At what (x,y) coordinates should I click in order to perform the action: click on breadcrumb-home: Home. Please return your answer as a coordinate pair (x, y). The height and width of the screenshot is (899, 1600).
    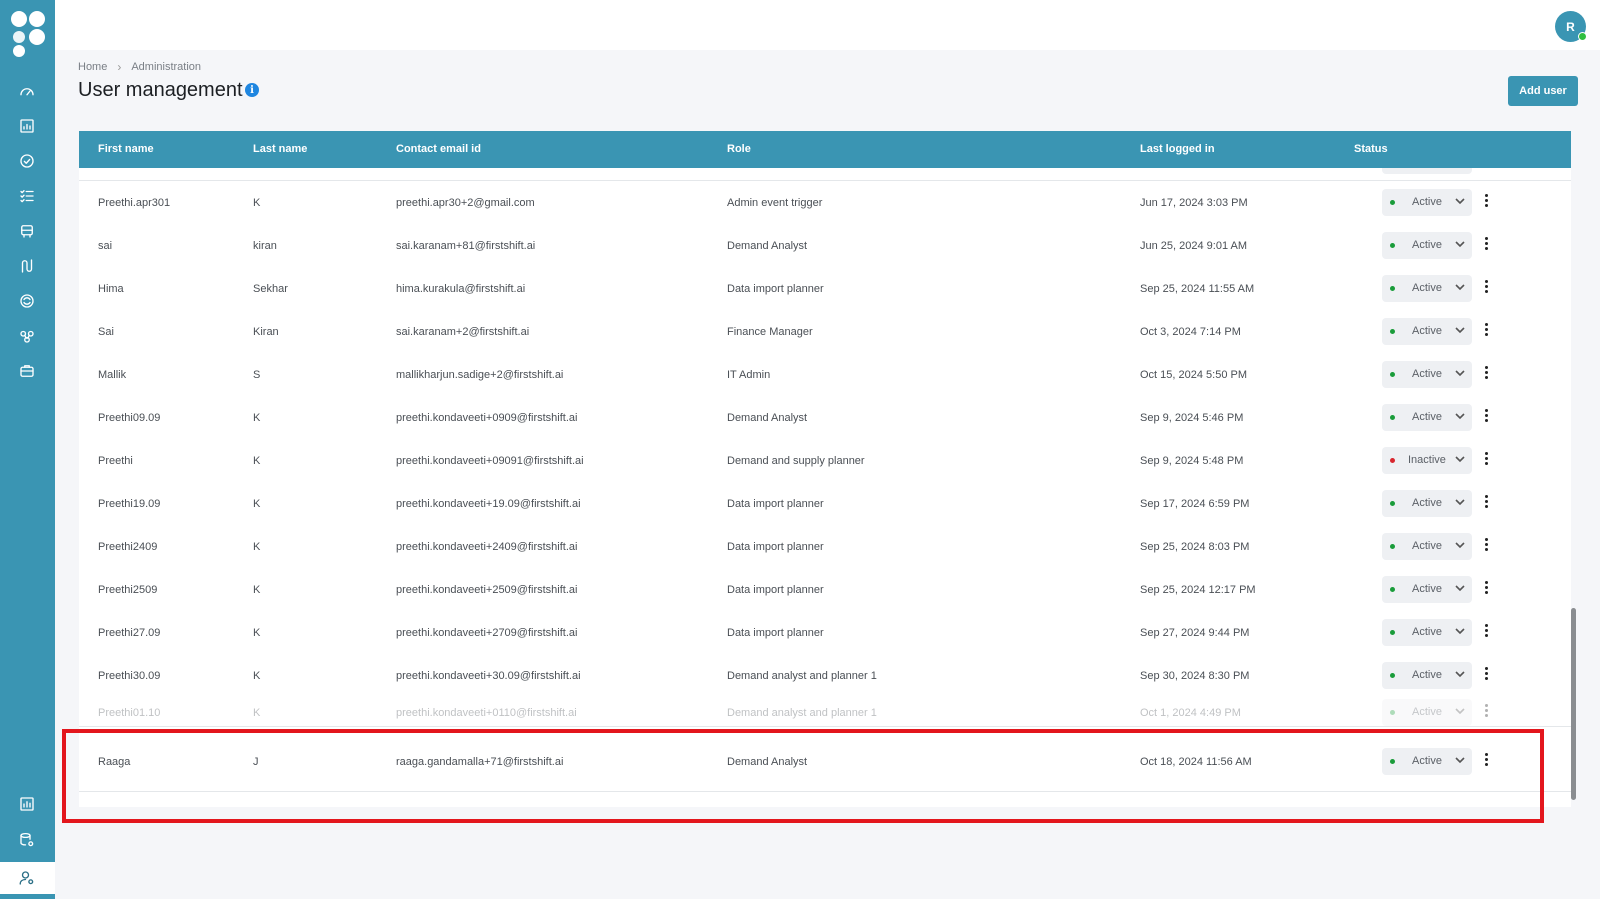
    Looking at the image, I should click on (92, 67).